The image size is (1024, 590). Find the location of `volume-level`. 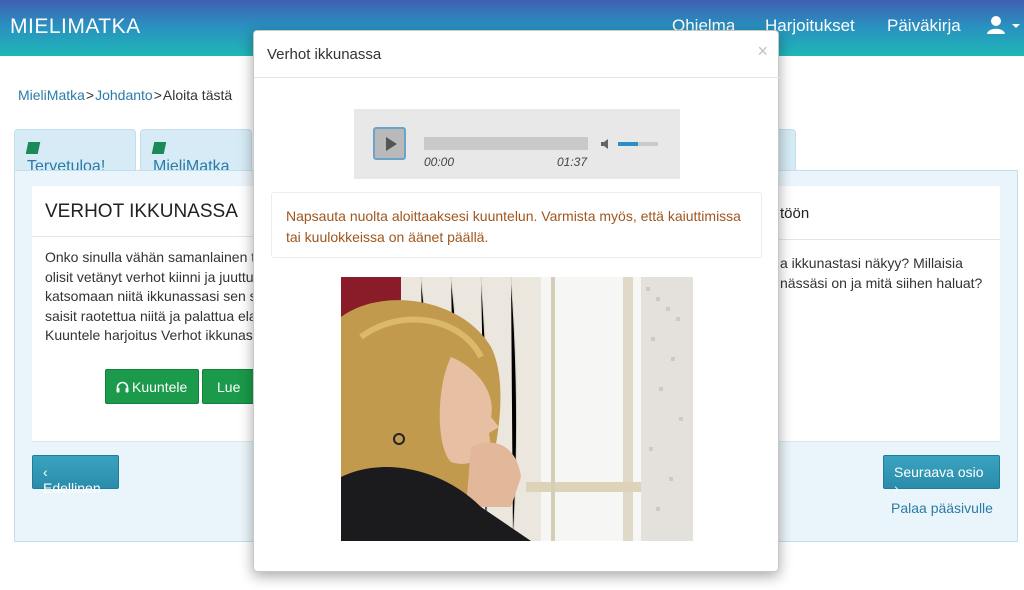

volume-level is located at coordinates (628, 144).